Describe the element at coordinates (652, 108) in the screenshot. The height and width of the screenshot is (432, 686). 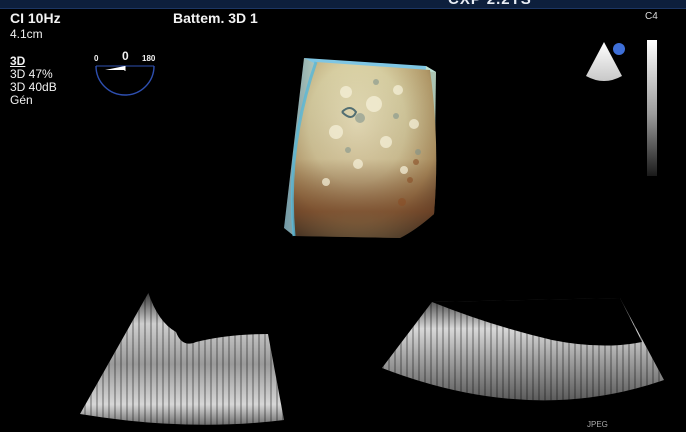
I see `grayscale-bar` at that location.